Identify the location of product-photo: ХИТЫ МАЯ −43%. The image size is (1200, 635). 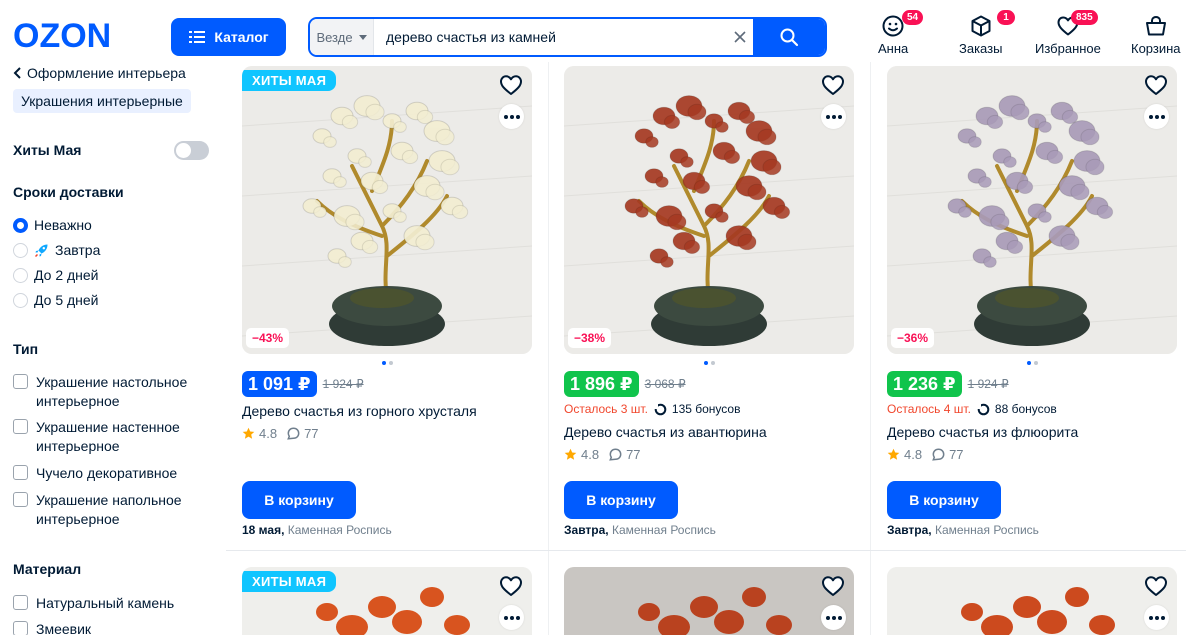
(387, 210).